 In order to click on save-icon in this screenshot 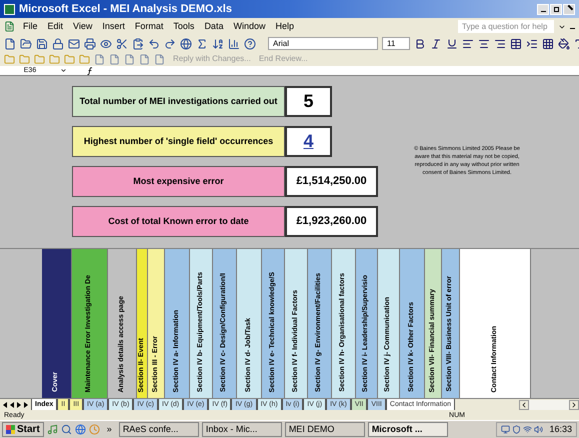, I will do `click(42, 44)`.